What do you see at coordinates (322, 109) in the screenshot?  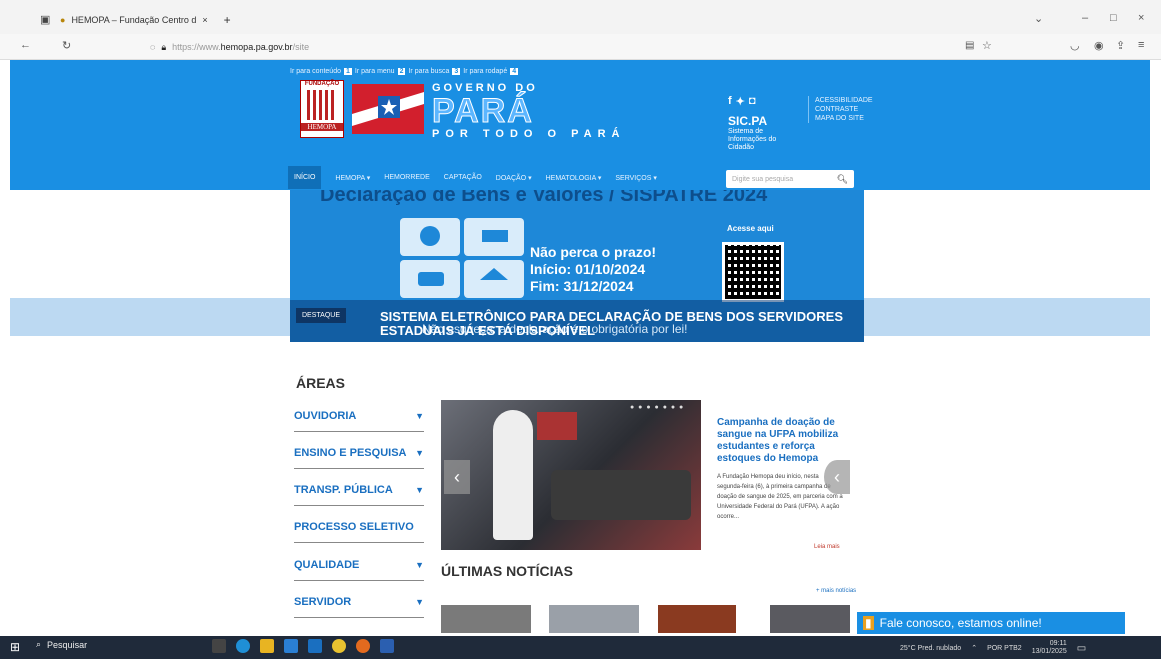 I see `hemopa-logo: FUNDAÇÃO HEMOPA` at bounding box center [322, 109].